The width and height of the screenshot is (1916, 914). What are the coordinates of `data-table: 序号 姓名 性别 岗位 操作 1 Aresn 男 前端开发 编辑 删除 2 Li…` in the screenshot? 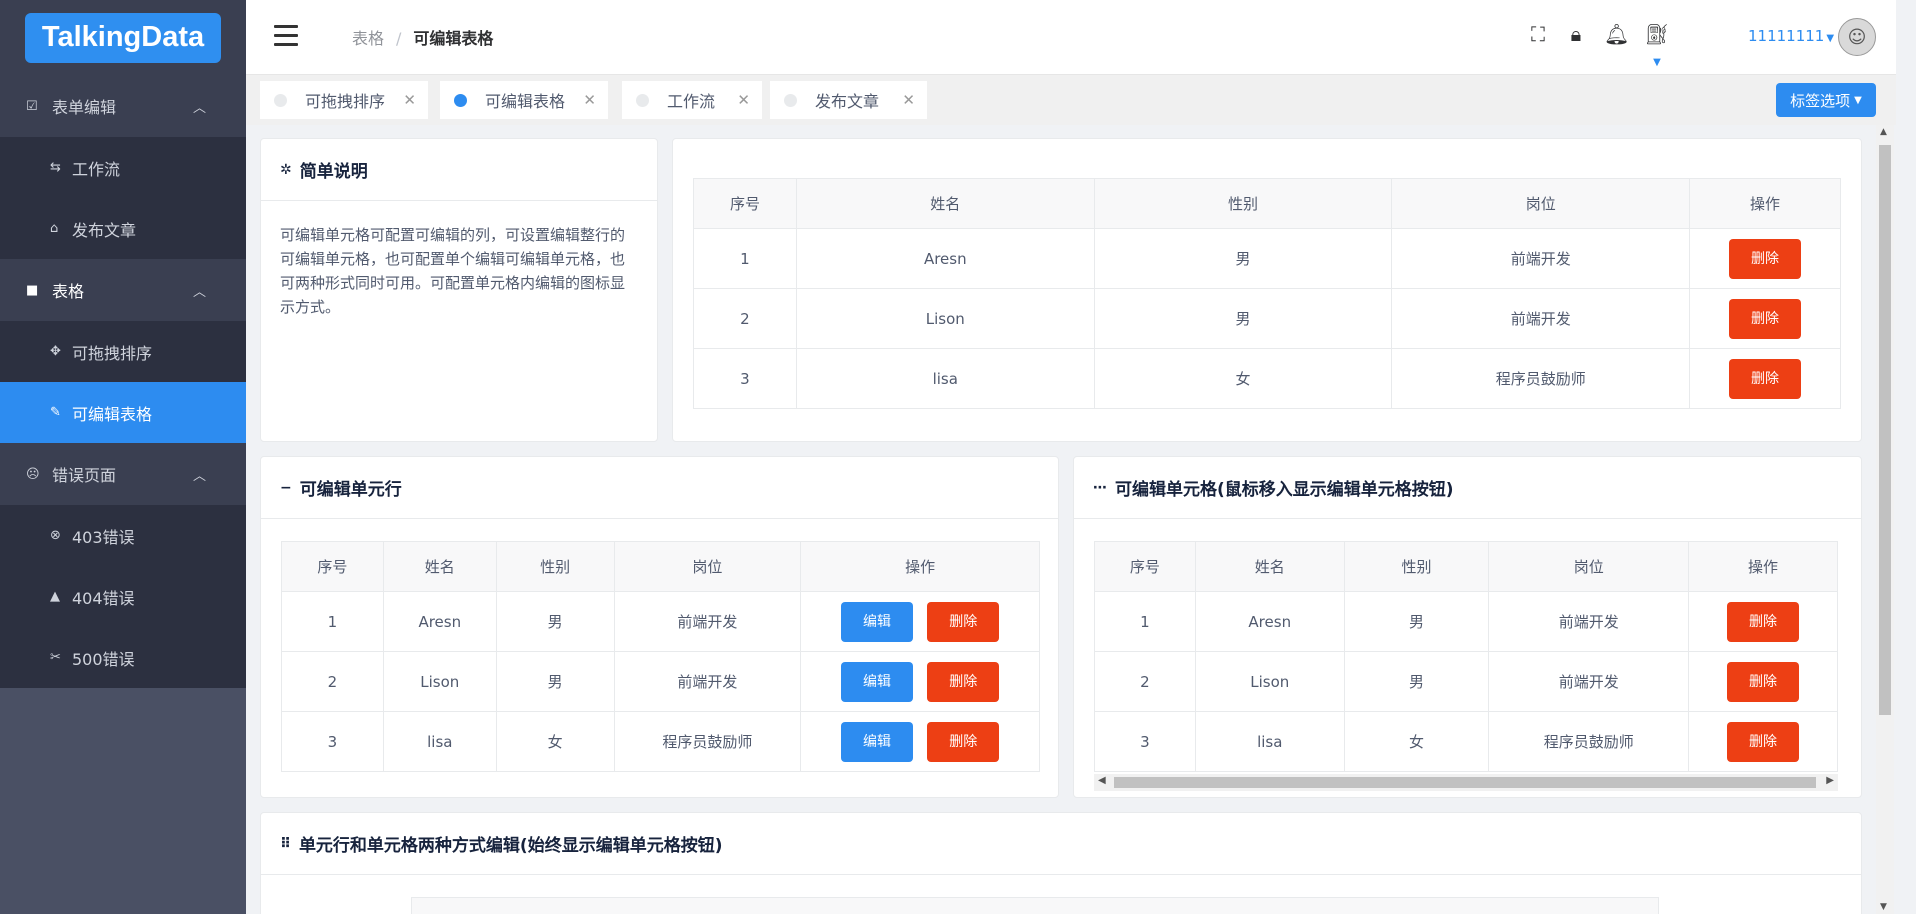 It's located at (660, 656).